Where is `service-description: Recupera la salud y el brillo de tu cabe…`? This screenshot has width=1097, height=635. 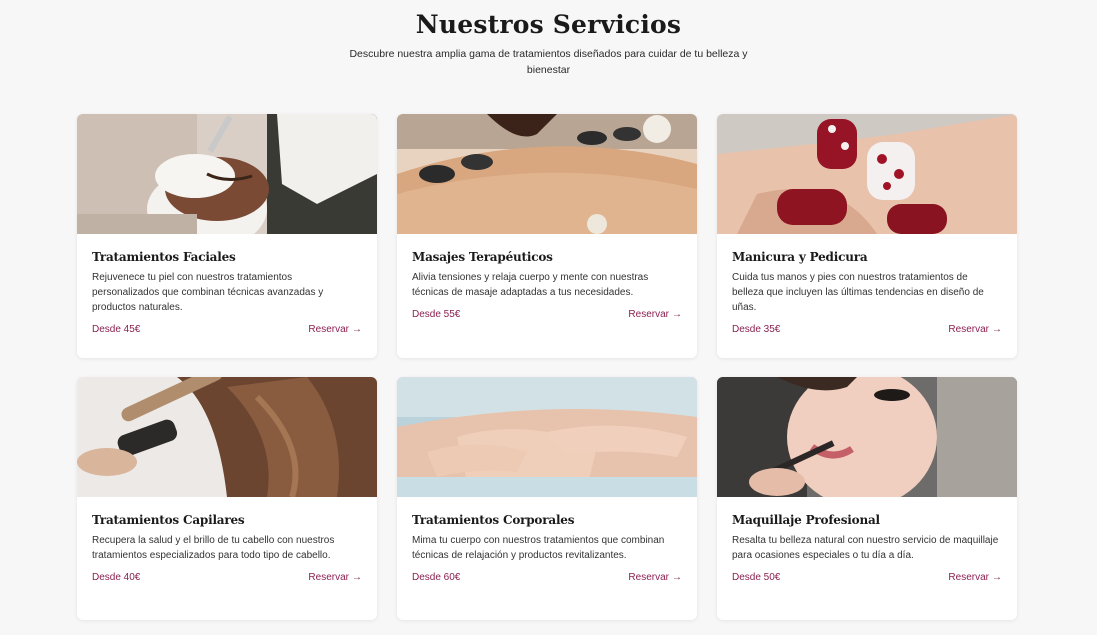 service-description: Recupera la salud y el brillo de tu cabe… is located at coordinates (213, 548).